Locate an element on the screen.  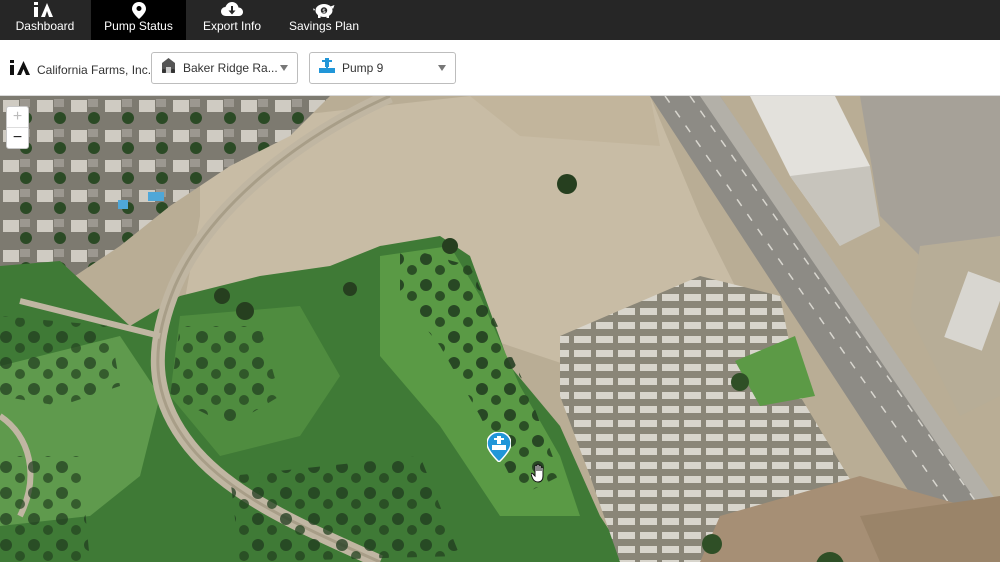
pump-select: Pump 9 is located at coordinates (382, 68).